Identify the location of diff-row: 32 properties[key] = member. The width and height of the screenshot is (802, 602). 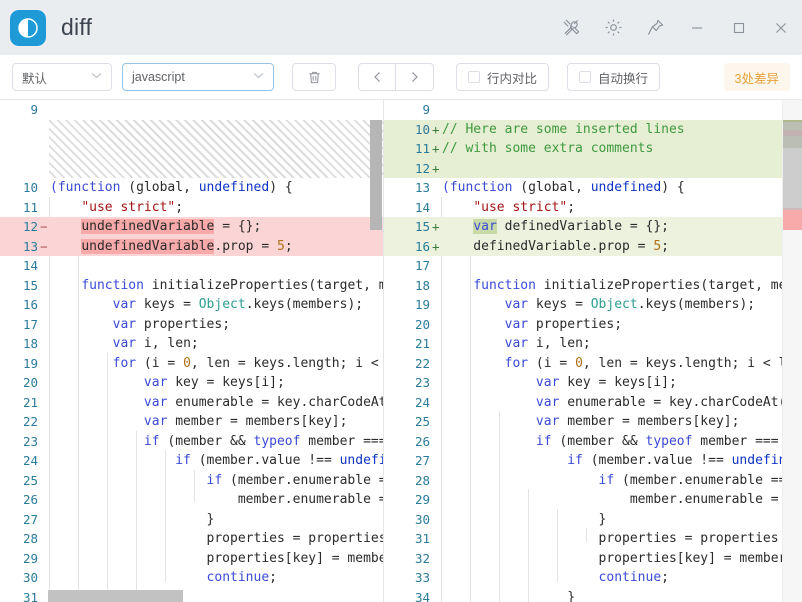
(593, 559).